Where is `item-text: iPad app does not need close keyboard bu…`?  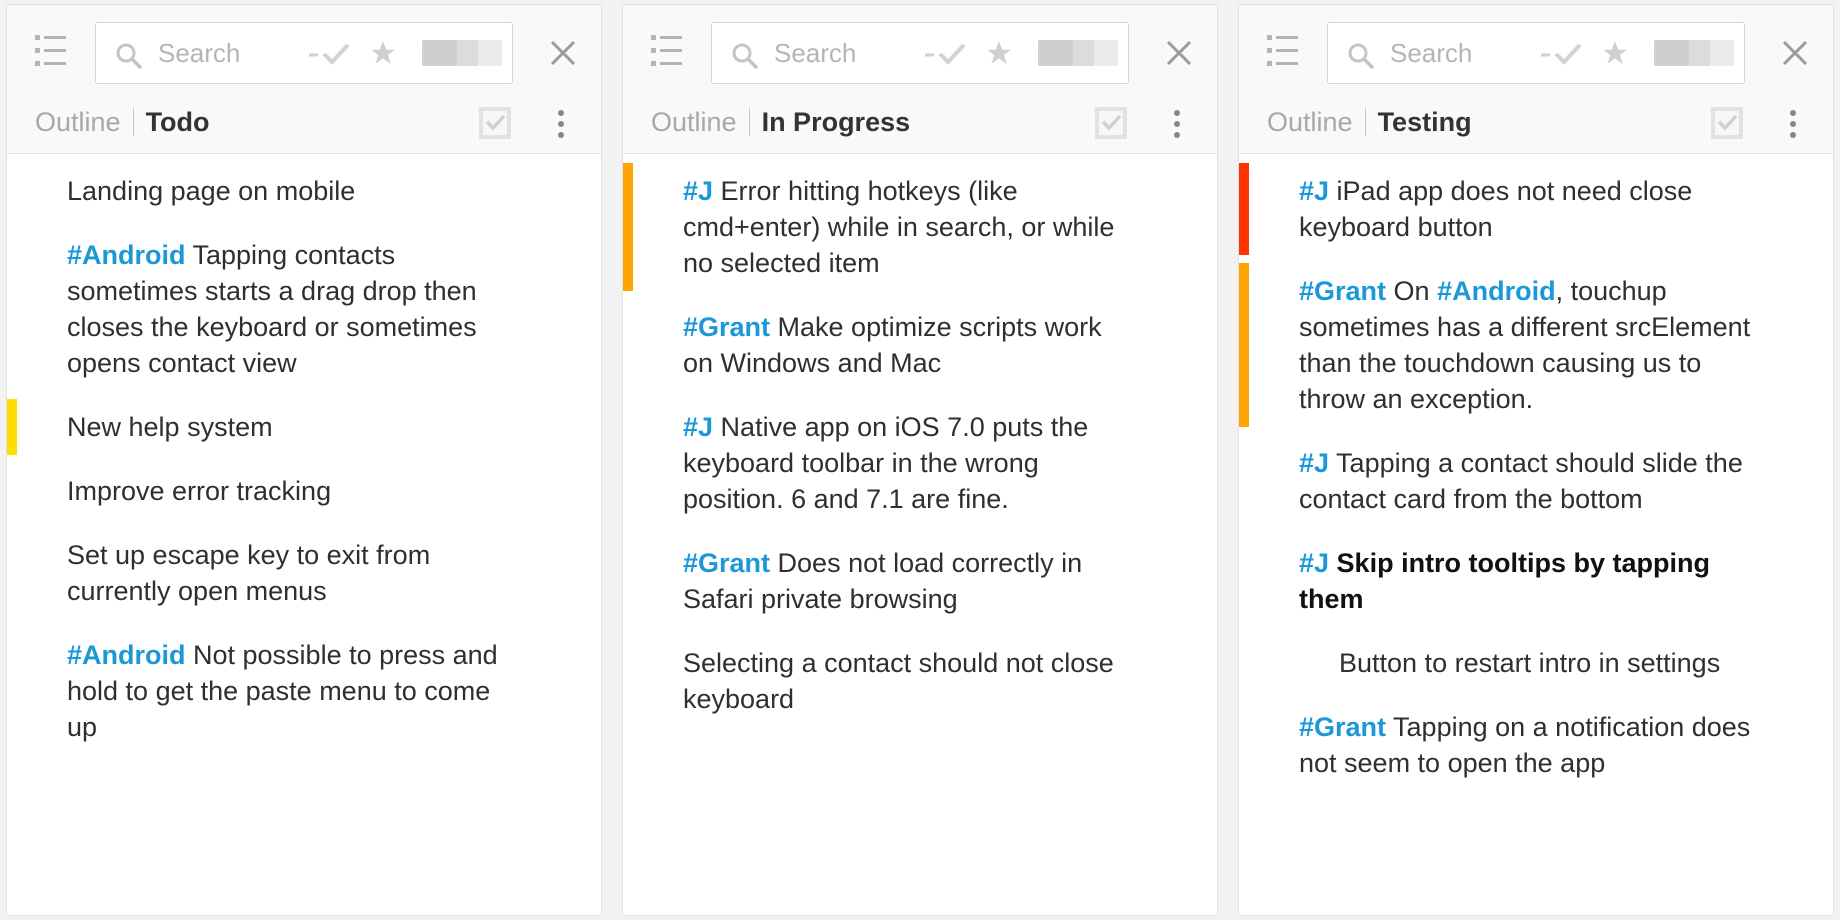 item-text: iPad app does not need close keyboard bu… is located at coordinates (1496, 209).